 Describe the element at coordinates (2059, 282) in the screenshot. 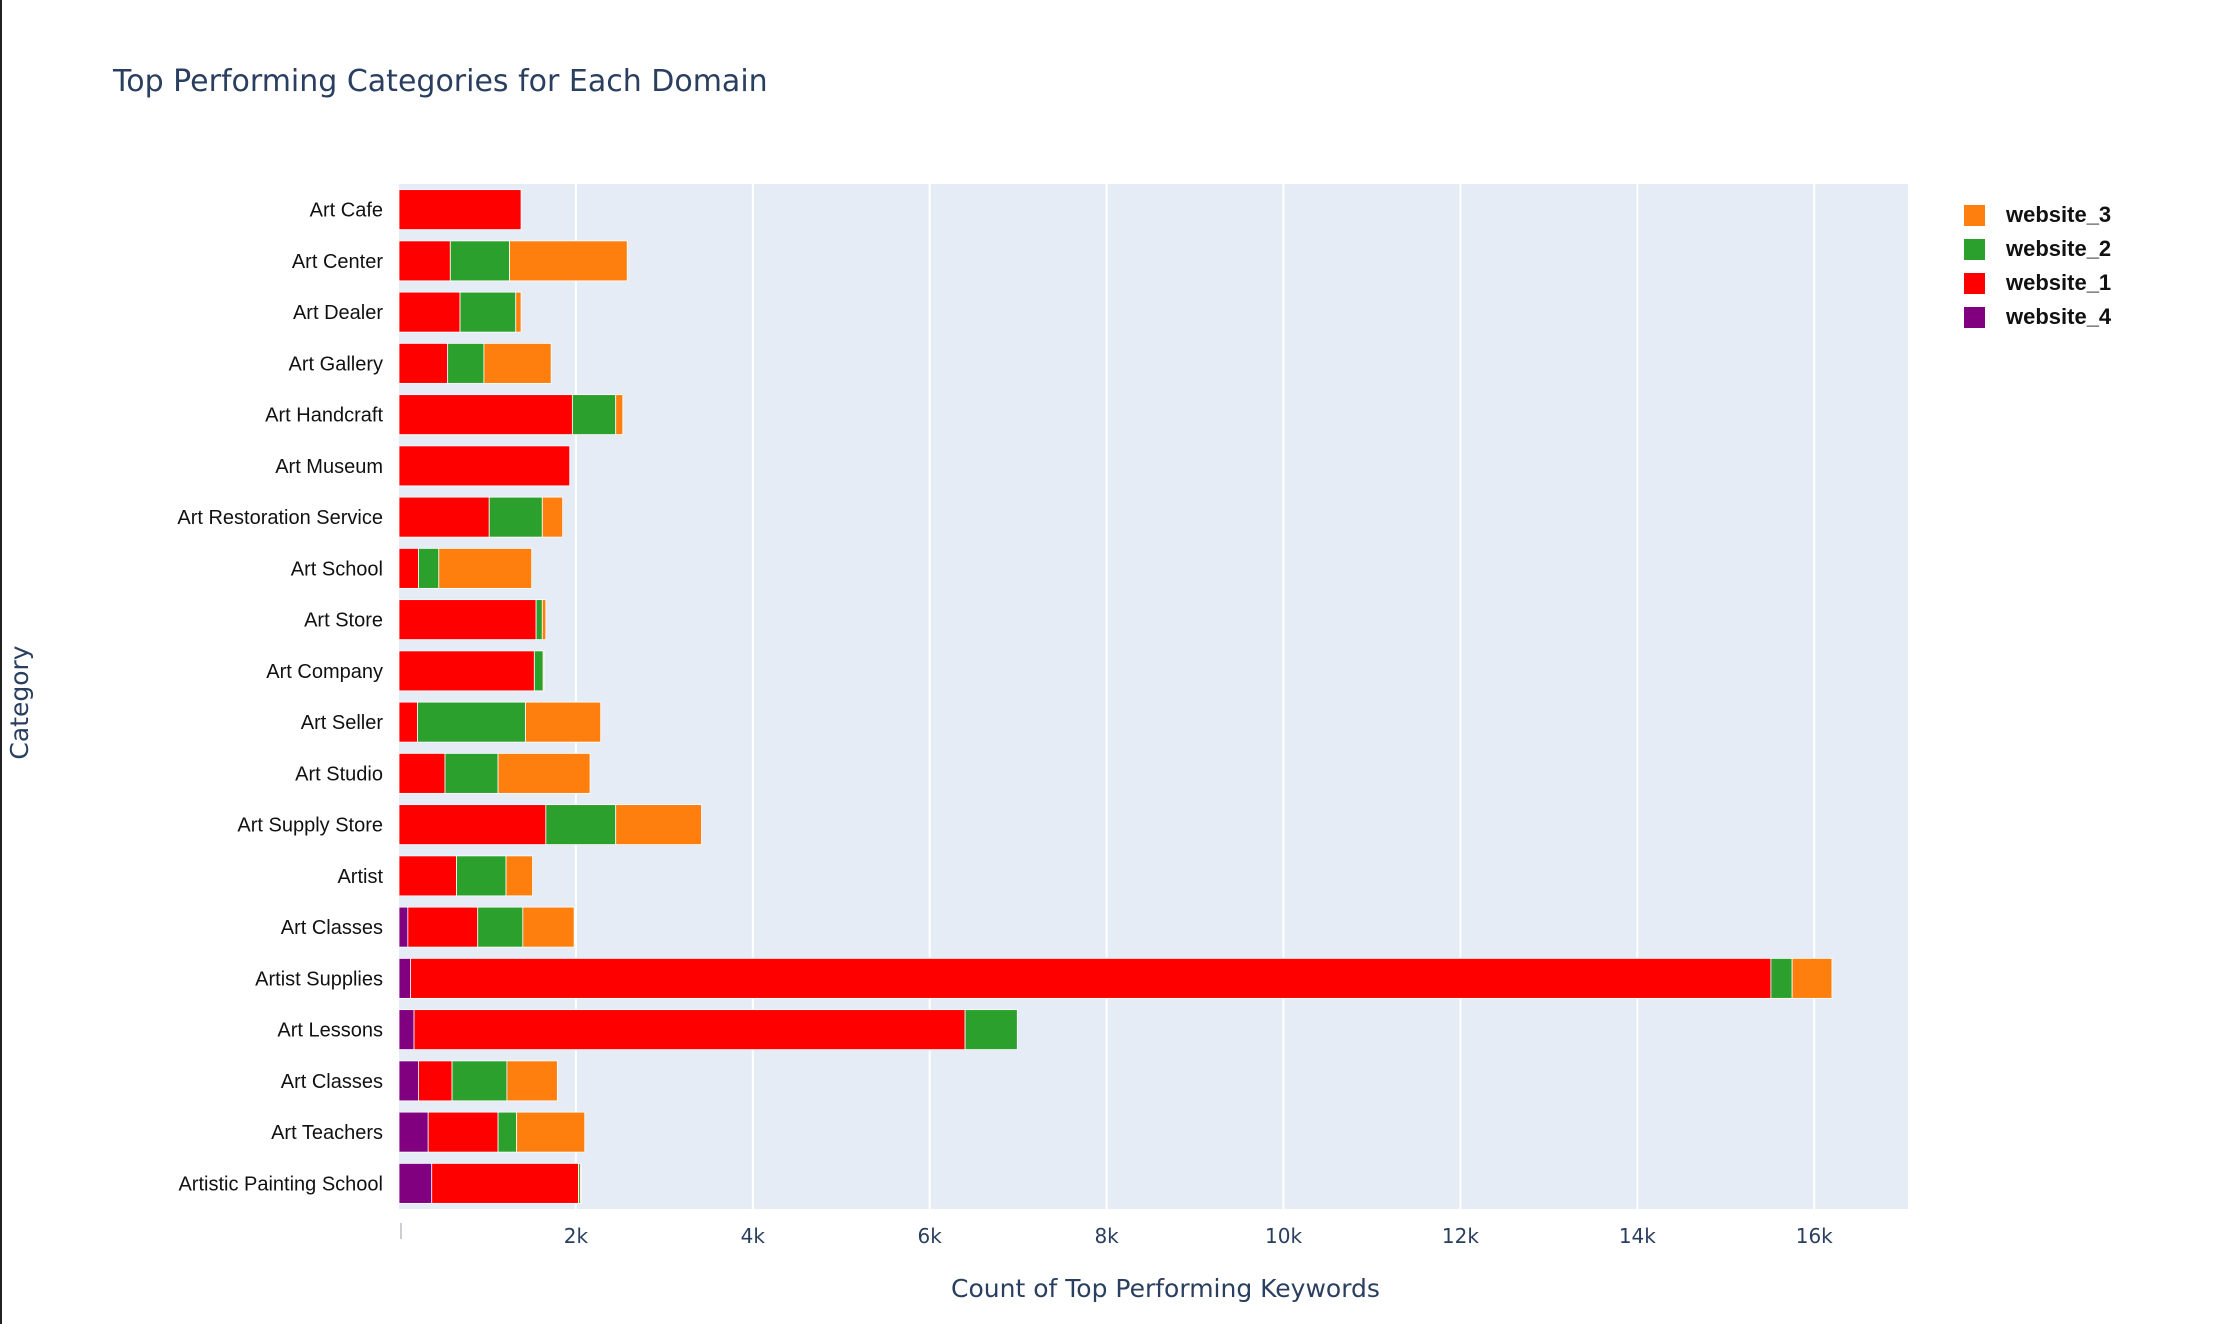

I see `legend-label: website_1` at that location.